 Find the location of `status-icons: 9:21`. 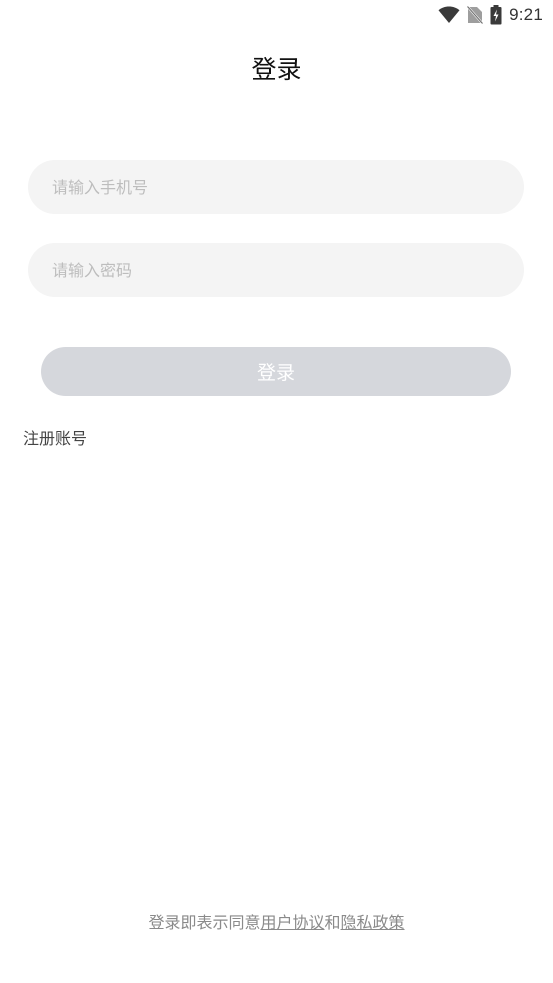

status-icons: 9:21 is located at coordinates (490, 15).